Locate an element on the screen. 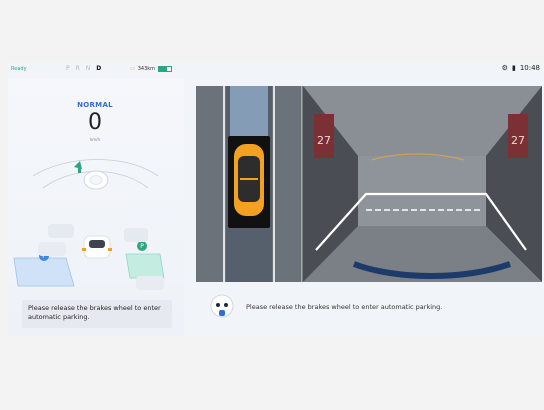  range-value: 343km is located at coordinates (146, 69).